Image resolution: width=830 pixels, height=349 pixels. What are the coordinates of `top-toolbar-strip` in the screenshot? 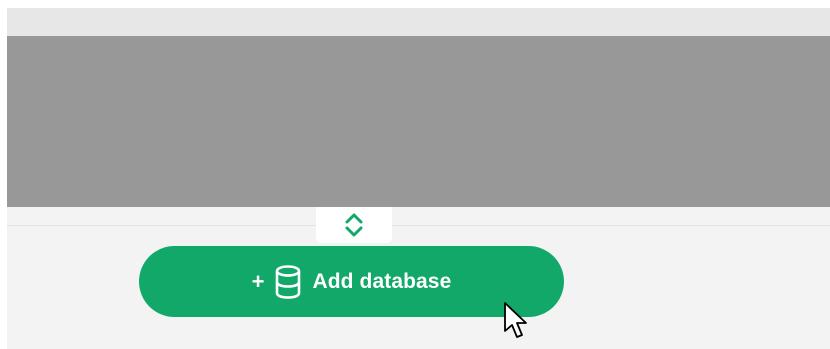 It's located at (418, 22).